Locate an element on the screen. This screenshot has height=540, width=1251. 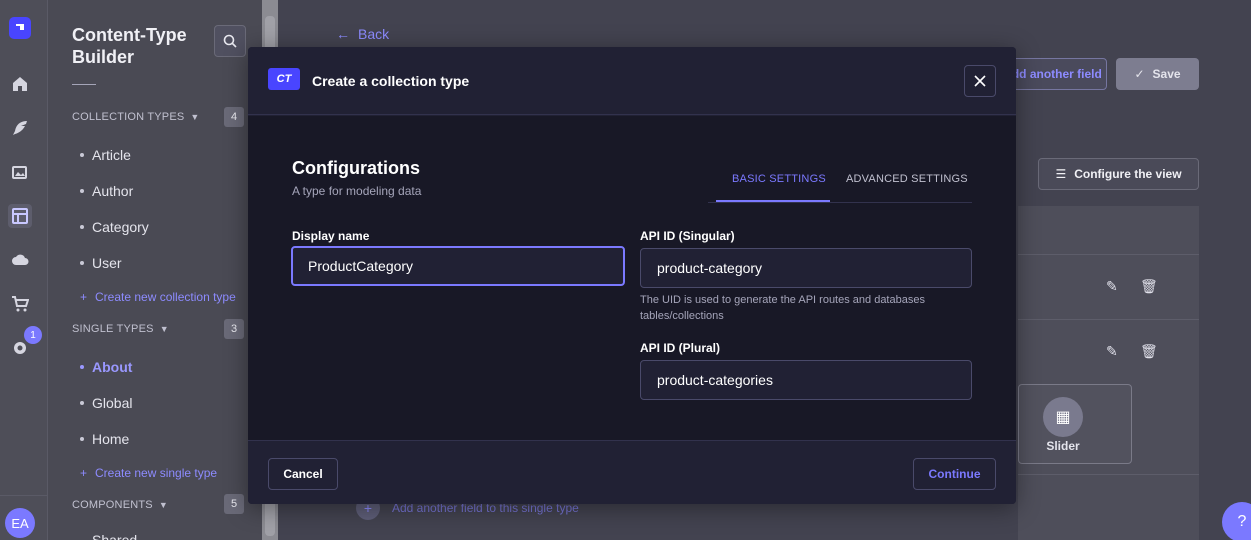
display-name-input: ProductCategory is located at coordinates (458, 266).